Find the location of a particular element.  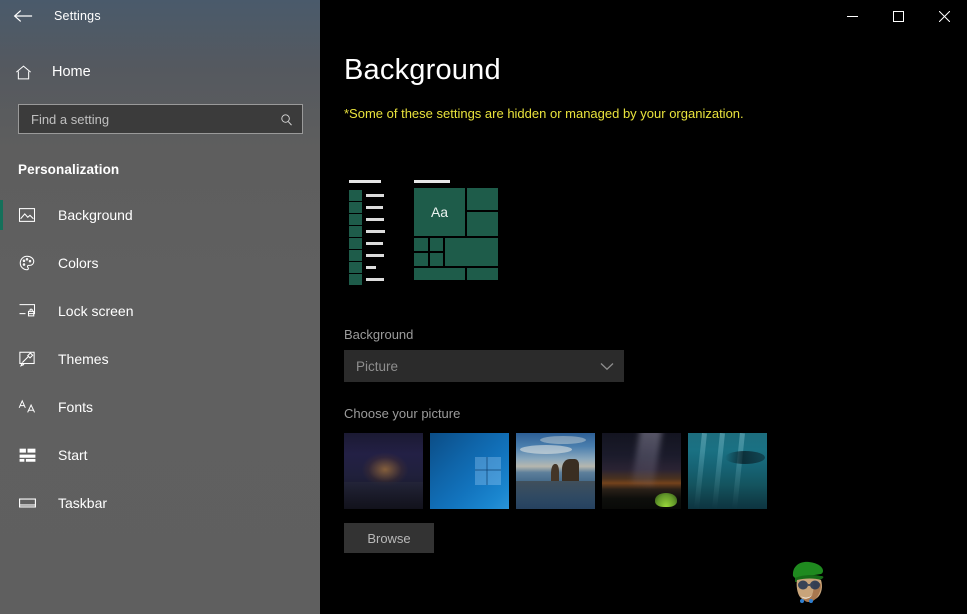

choose-picture-label: Choose your picture is located at coordinates (402, 413).